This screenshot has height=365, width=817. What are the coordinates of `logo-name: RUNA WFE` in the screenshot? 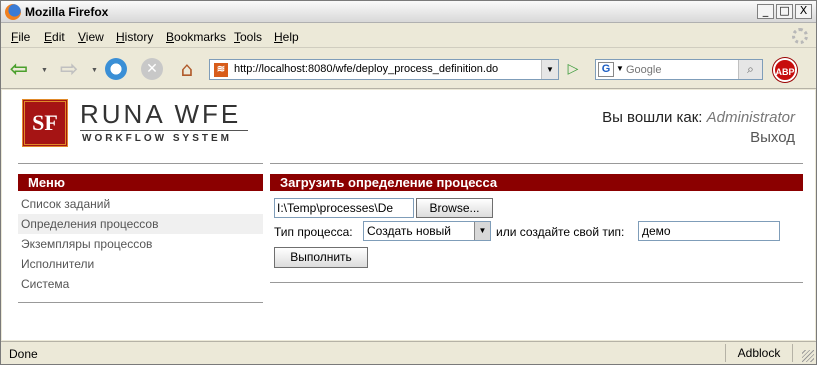 It's located at (161, 114).